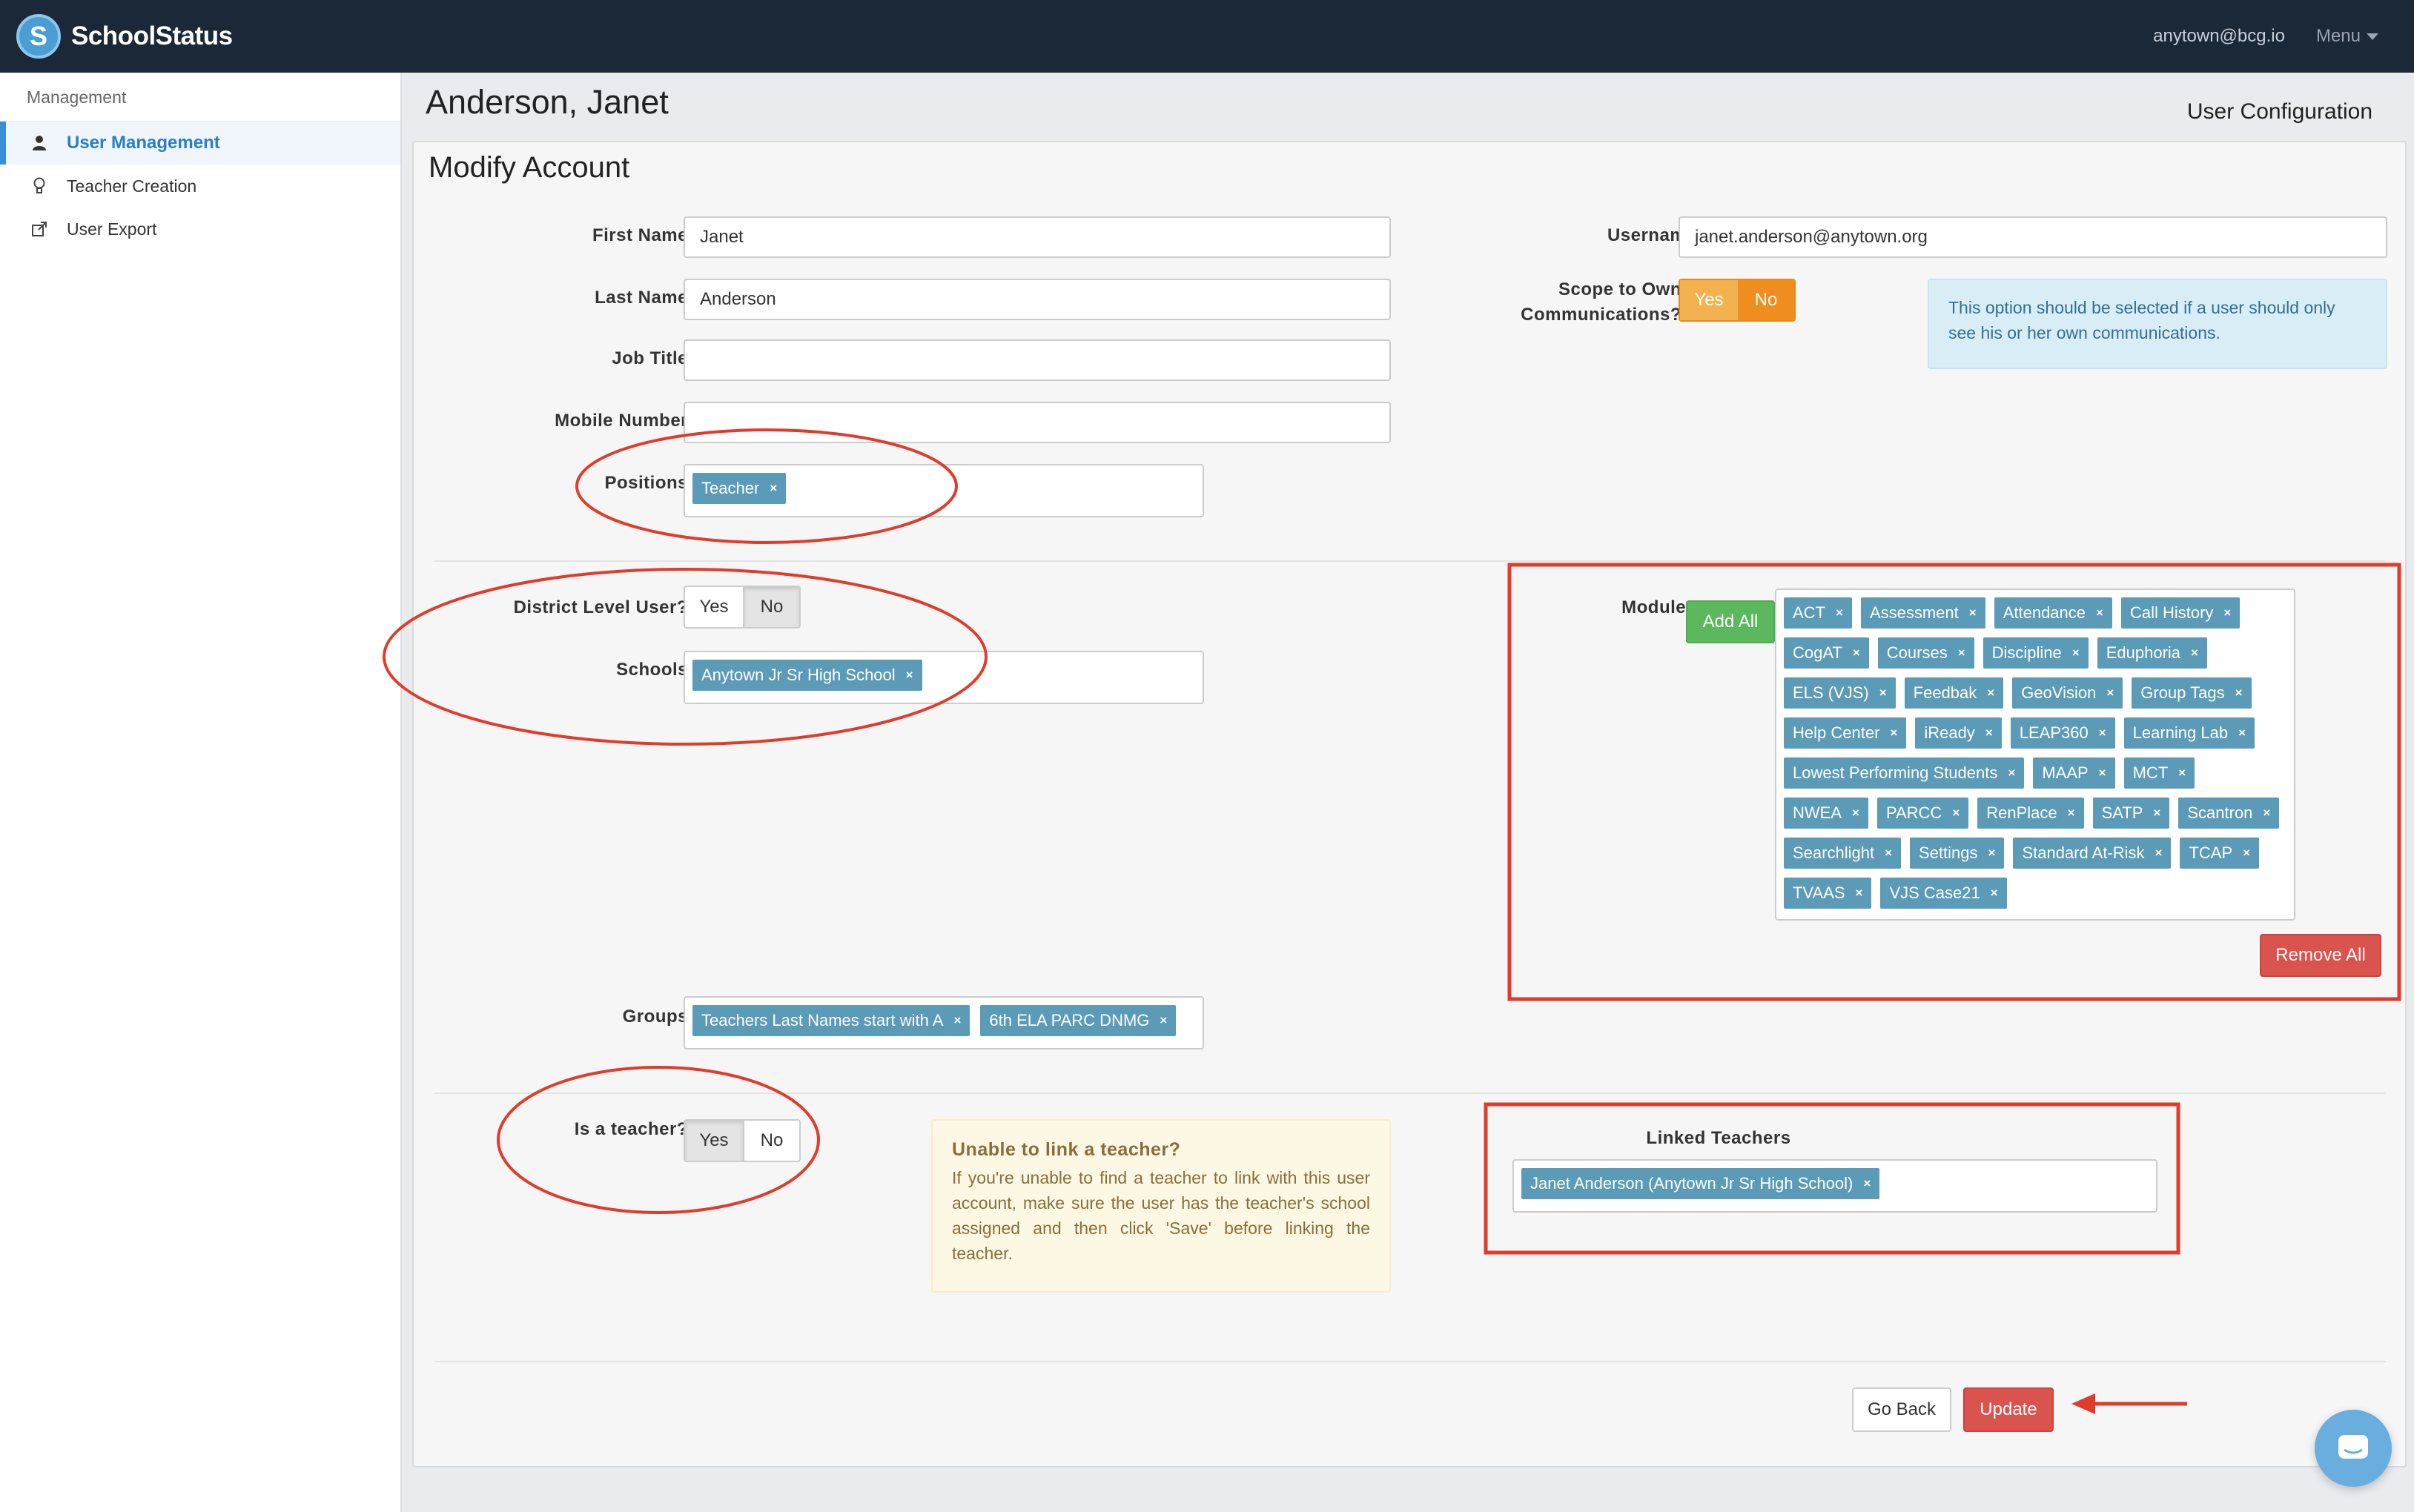  I want to click on module-tag: MAAP ×, so click(2074, 773).